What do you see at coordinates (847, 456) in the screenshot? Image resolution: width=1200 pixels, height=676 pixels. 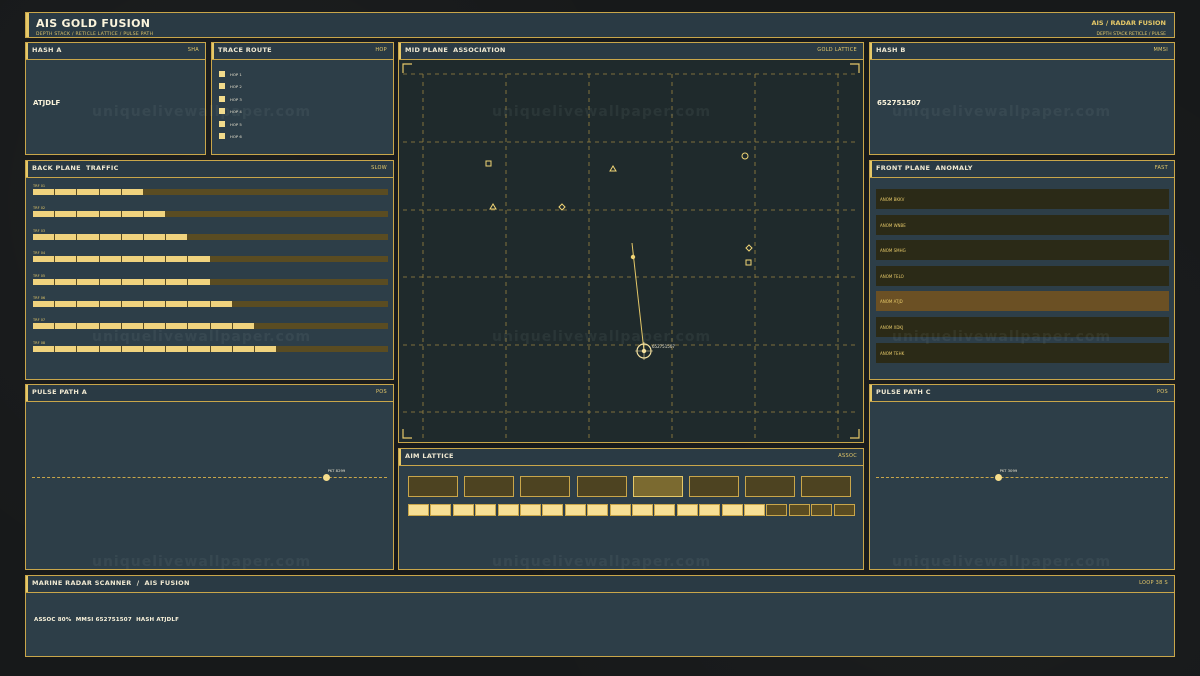 I see `panel-tag: ASSOC` at bounding box center [847, 456].